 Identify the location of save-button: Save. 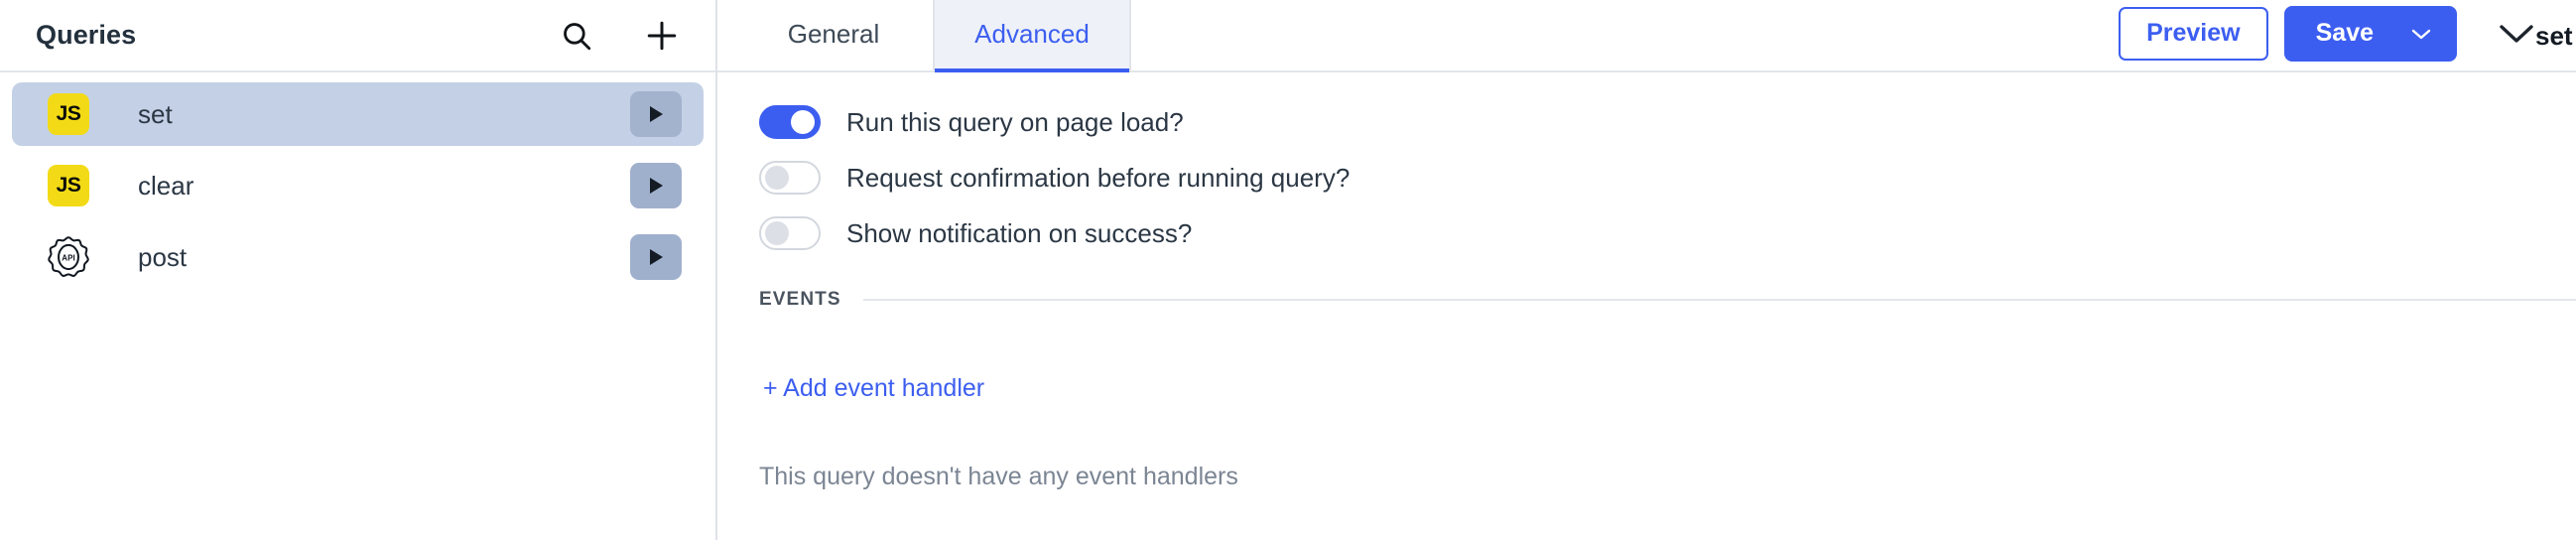
(2370, 33).